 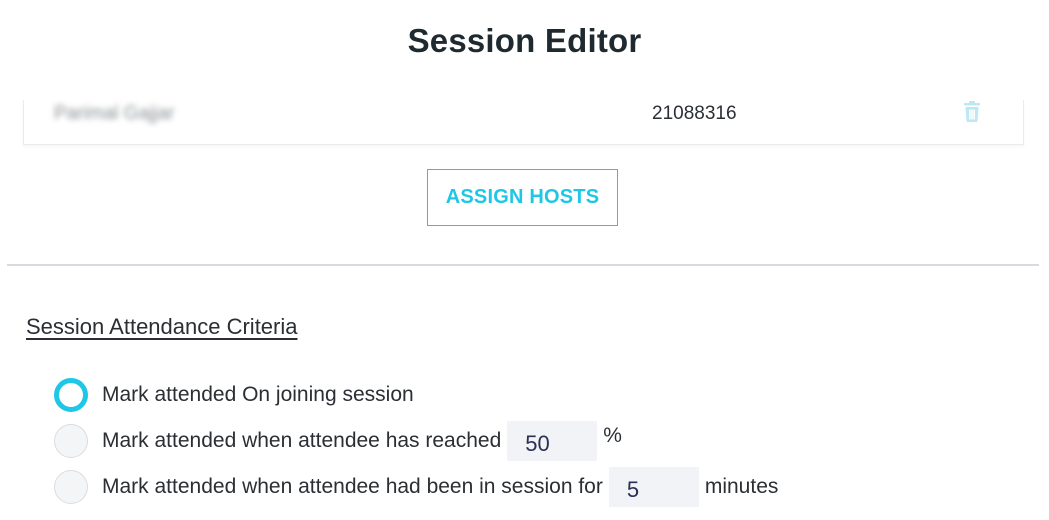 What do you see at coordinates (258, 394) in the screenshot?
I see `option-label-on-join: Mark attended On joining session` at bounding box center [258, 394].